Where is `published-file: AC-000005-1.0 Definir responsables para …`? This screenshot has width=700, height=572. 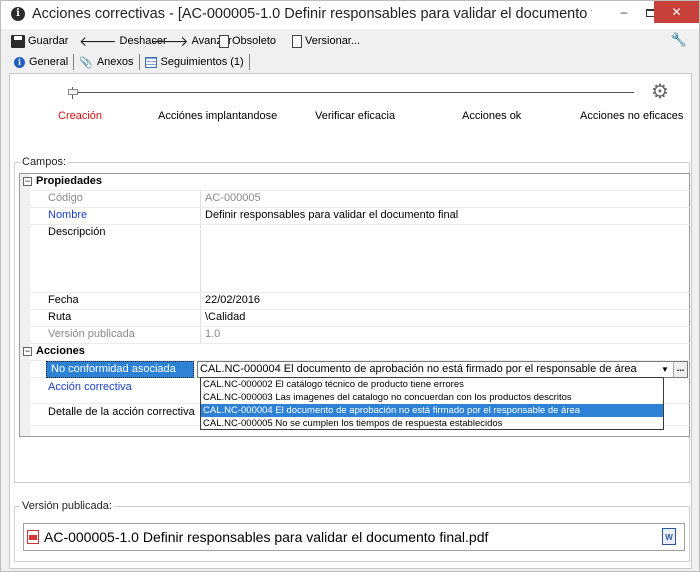 published-file: AC-000005-1.0 Definir responsables para … is located at coordinates (354, 537).